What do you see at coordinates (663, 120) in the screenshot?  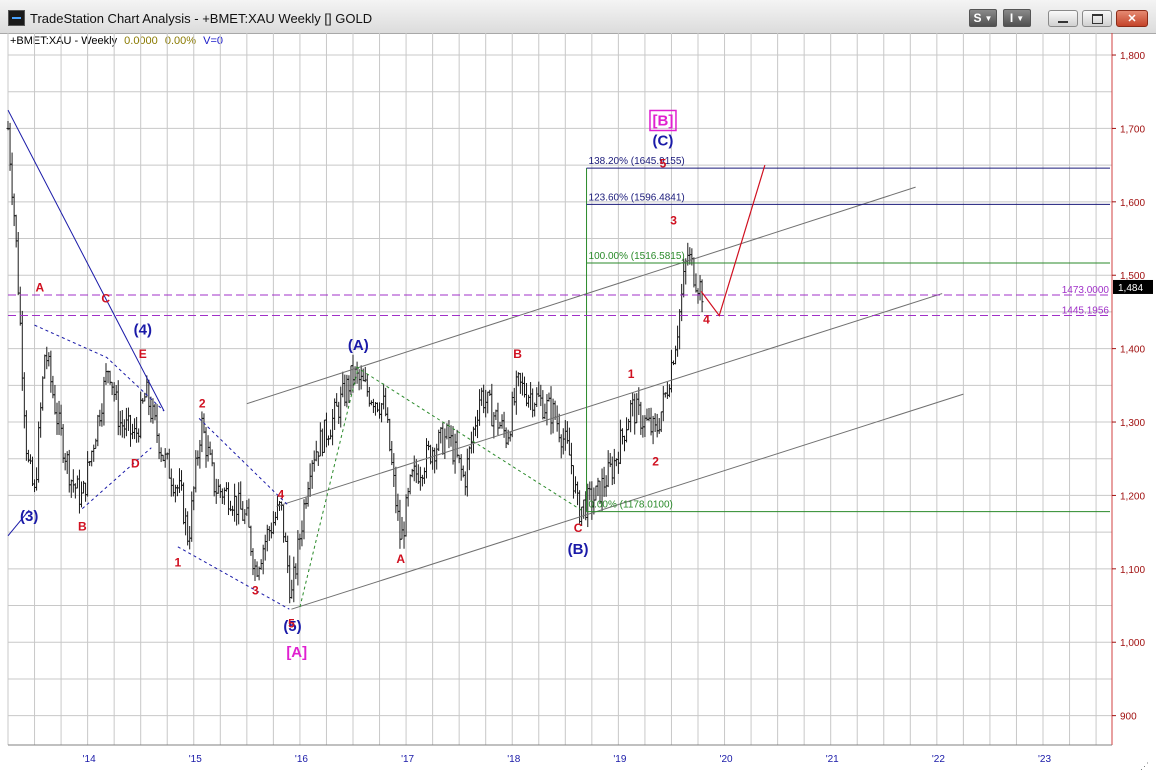 I see `wave-label: [B]` at bounding box center [663, 120].